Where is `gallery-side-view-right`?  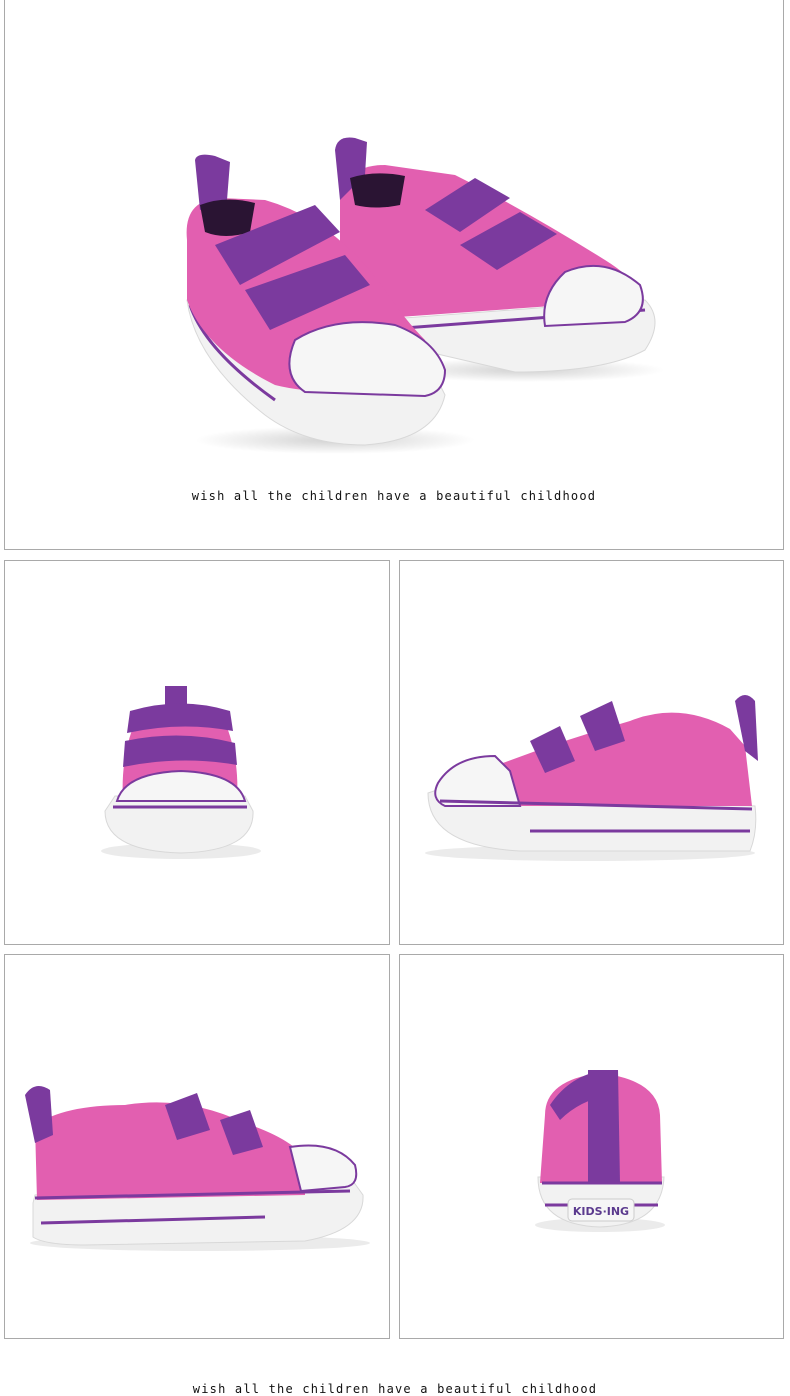 gallery-side-view-right is located at coordinates (591, 752).